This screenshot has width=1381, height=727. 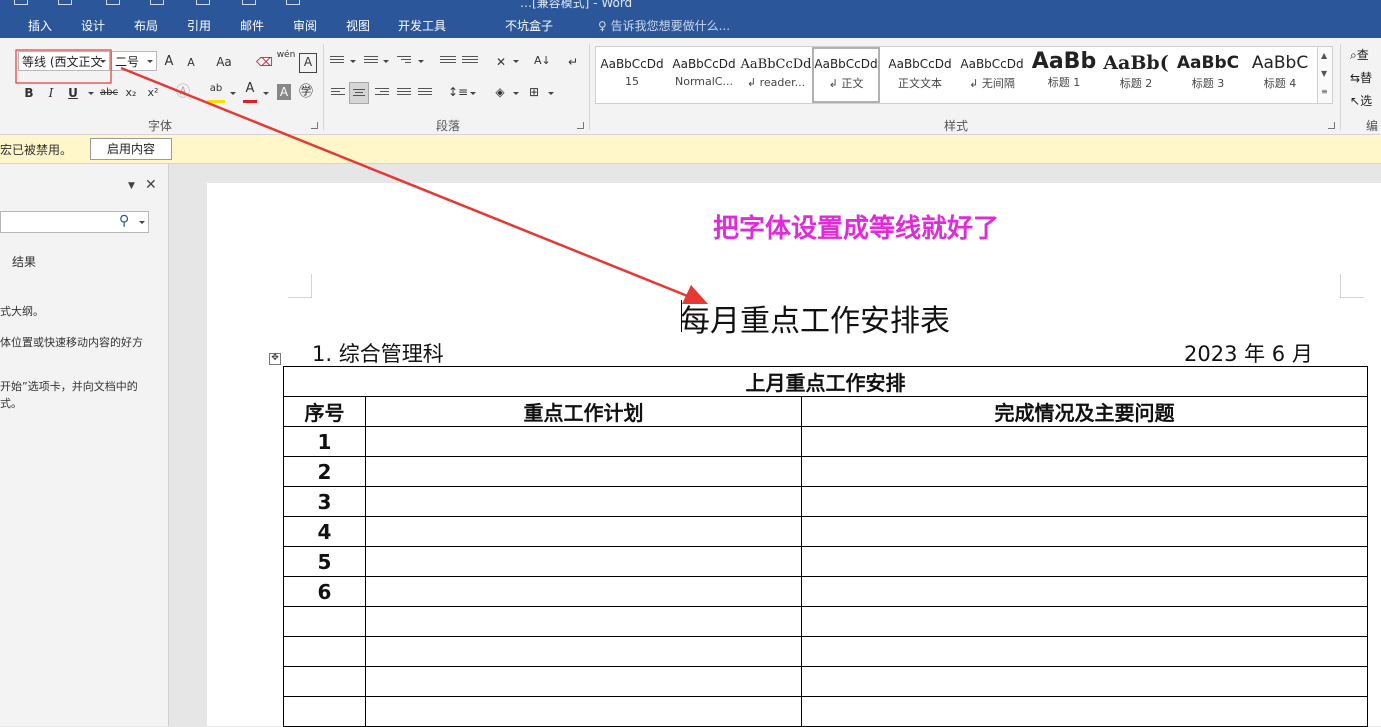 What do you see at coordinates (264, 62) in the screenshot?
I see `clear-formatting-icon: ⌫` at bounding box center [264, 62].